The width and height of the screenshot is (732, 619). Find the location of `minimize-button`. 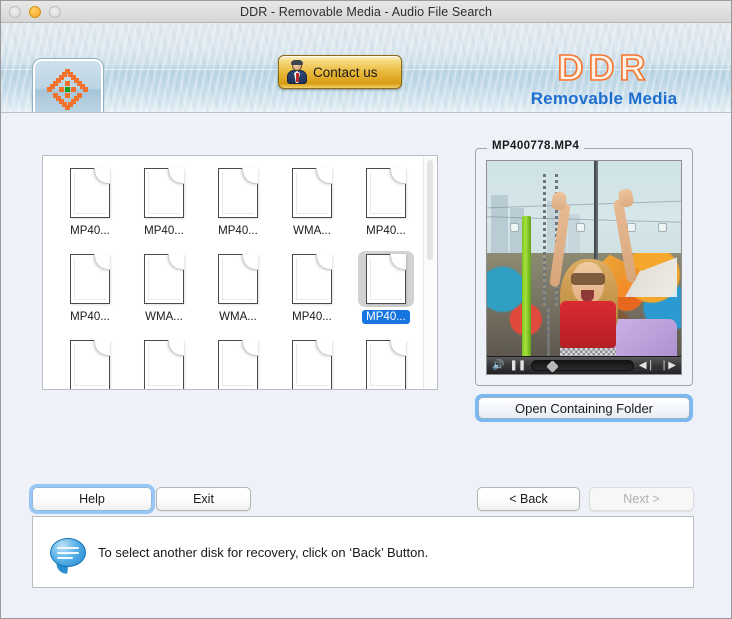

minimize-button is located at coordinates (35, 12).